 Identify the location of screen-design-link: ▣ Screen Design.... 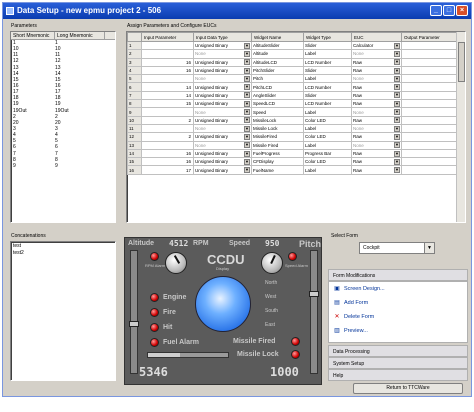
(359, 289).